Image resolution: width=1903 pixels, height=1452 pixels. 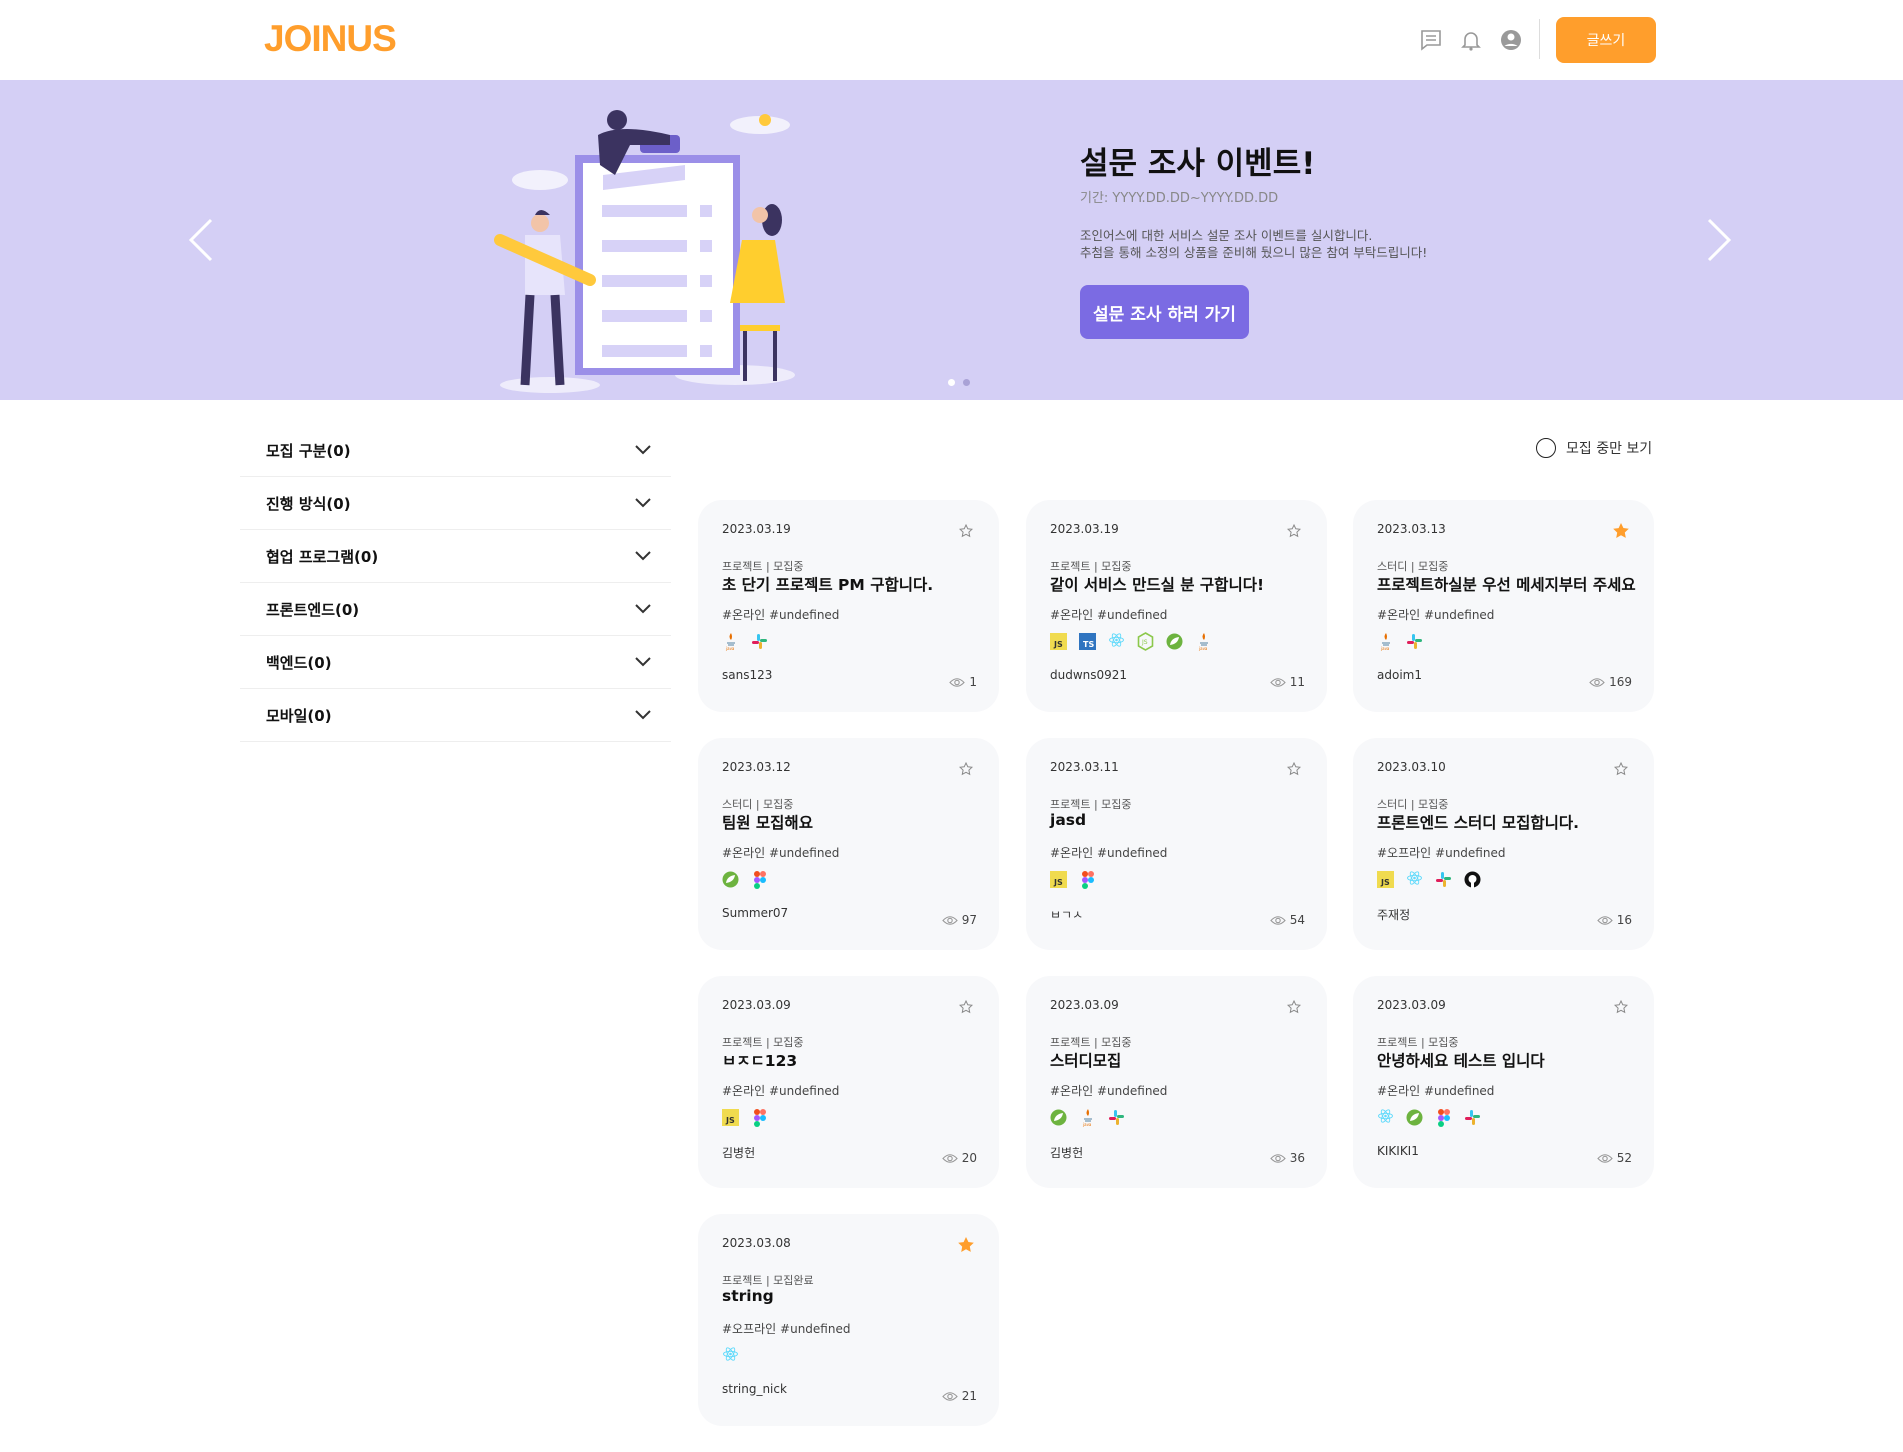 I want to click on post-title: 프로젝트하실분 우선 메세지부터 주세요, so click(x=1506, y=585).